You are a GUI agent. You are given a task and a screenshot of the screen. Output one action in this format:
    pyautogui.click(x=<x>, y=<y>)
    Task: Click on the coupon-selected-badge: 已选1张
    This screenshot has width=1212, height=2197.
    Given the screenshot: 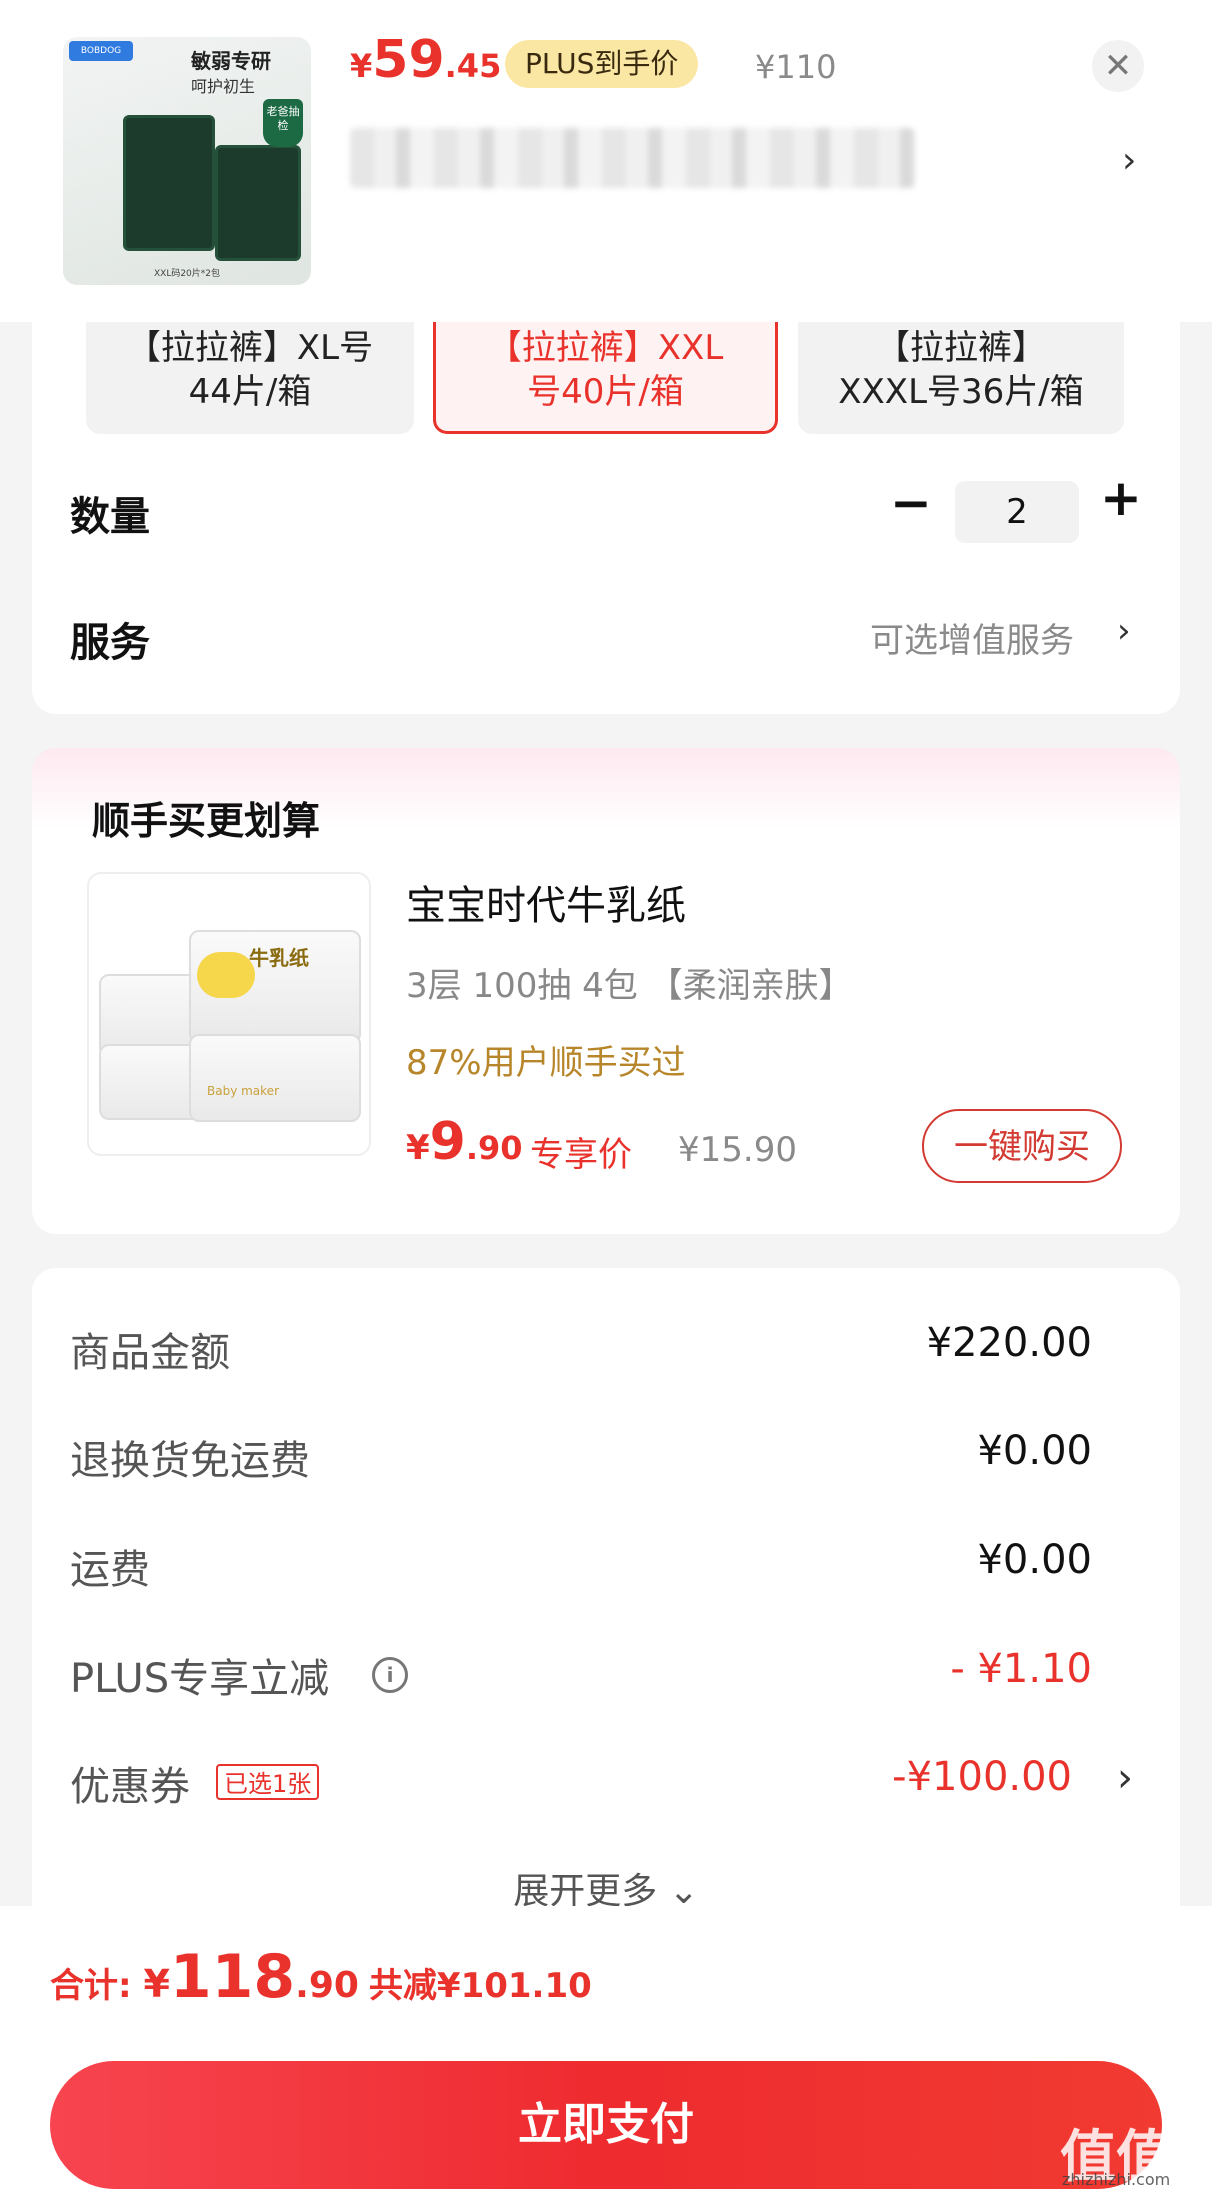 What is the action you would take?
    pyautogui.click(x=268, y=1782)
    